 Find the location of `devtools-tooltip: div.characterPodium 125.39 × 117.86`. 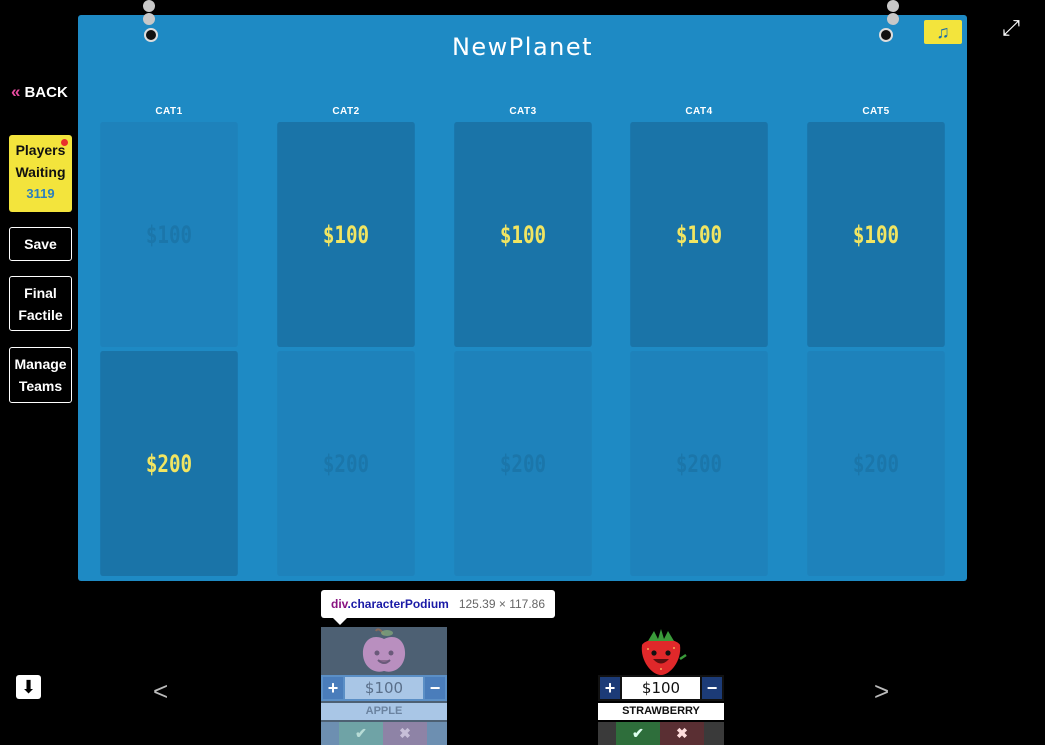

devtools-tooltip: div.characterPodium 125.39 × 117.86 is located at coordinates (438, 607).